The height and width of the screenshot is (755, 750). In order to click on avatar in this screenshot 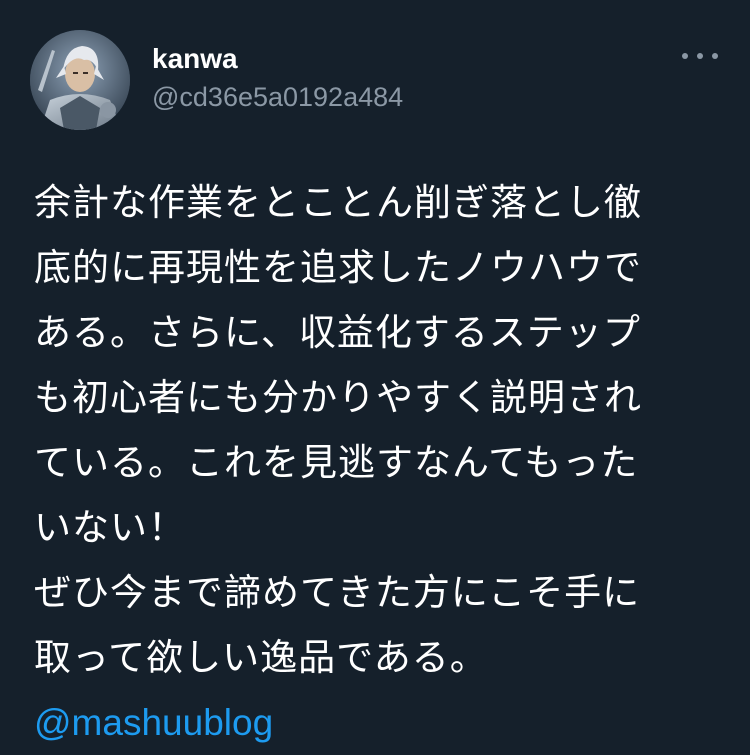, I will do `click(80, 80)`.